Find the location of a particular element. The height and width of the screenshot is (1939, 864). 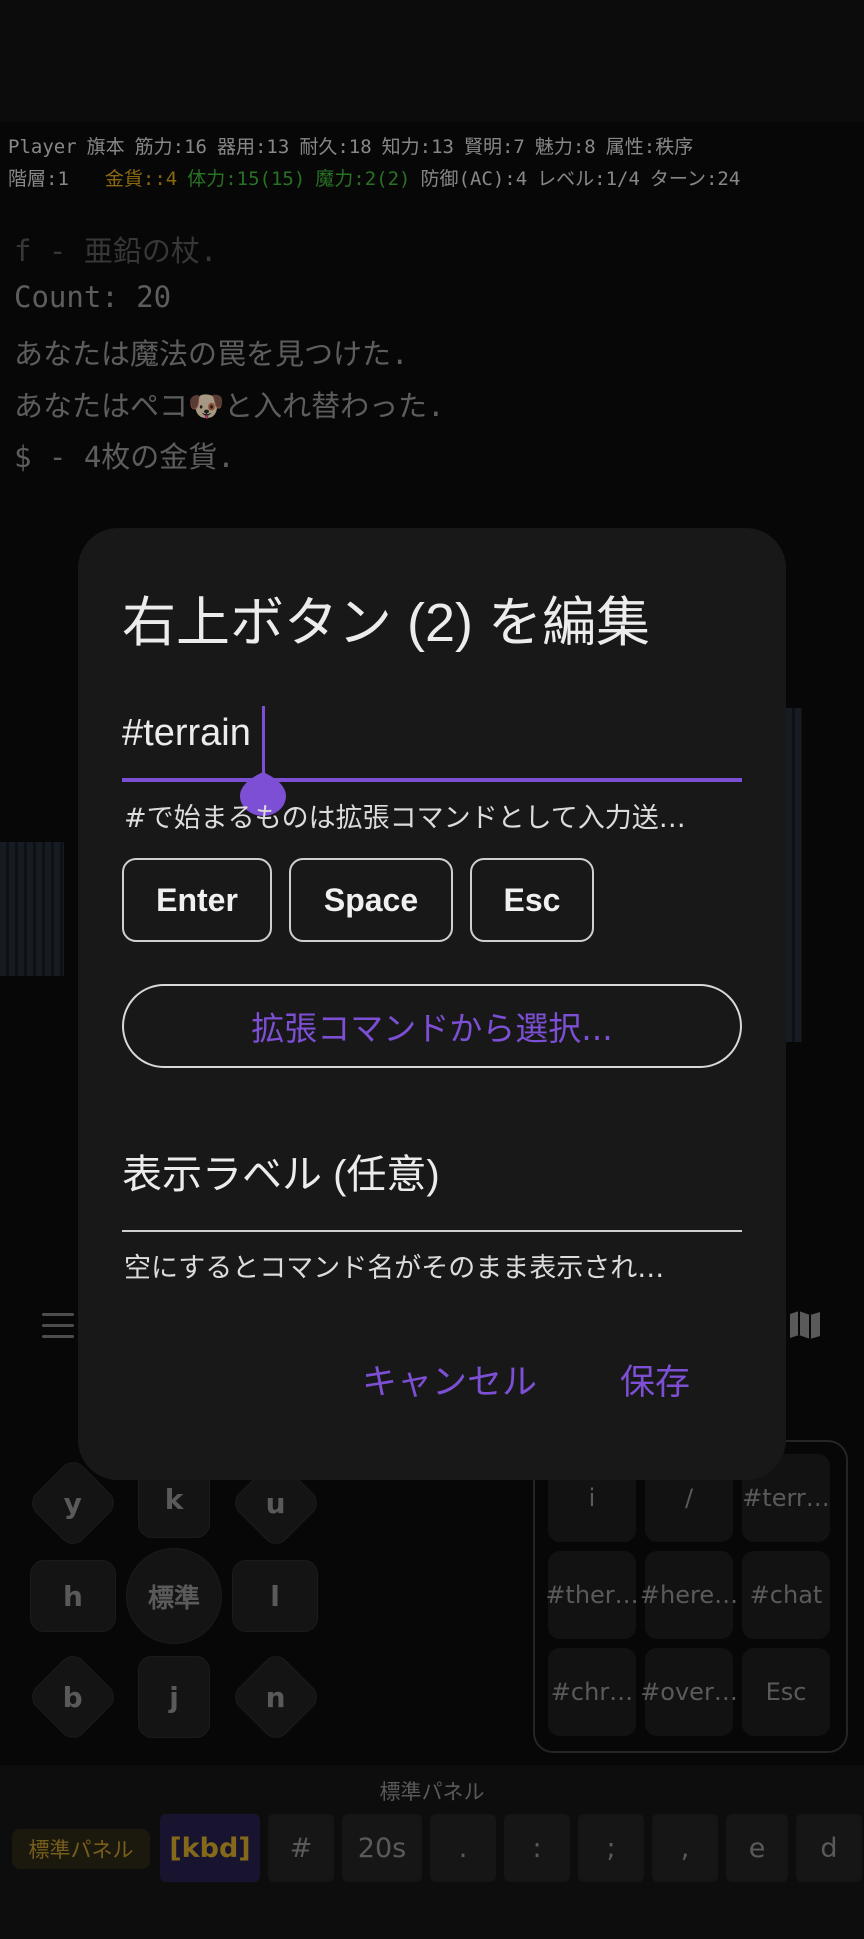

command-input-underline is located at coordinates (432, 780).